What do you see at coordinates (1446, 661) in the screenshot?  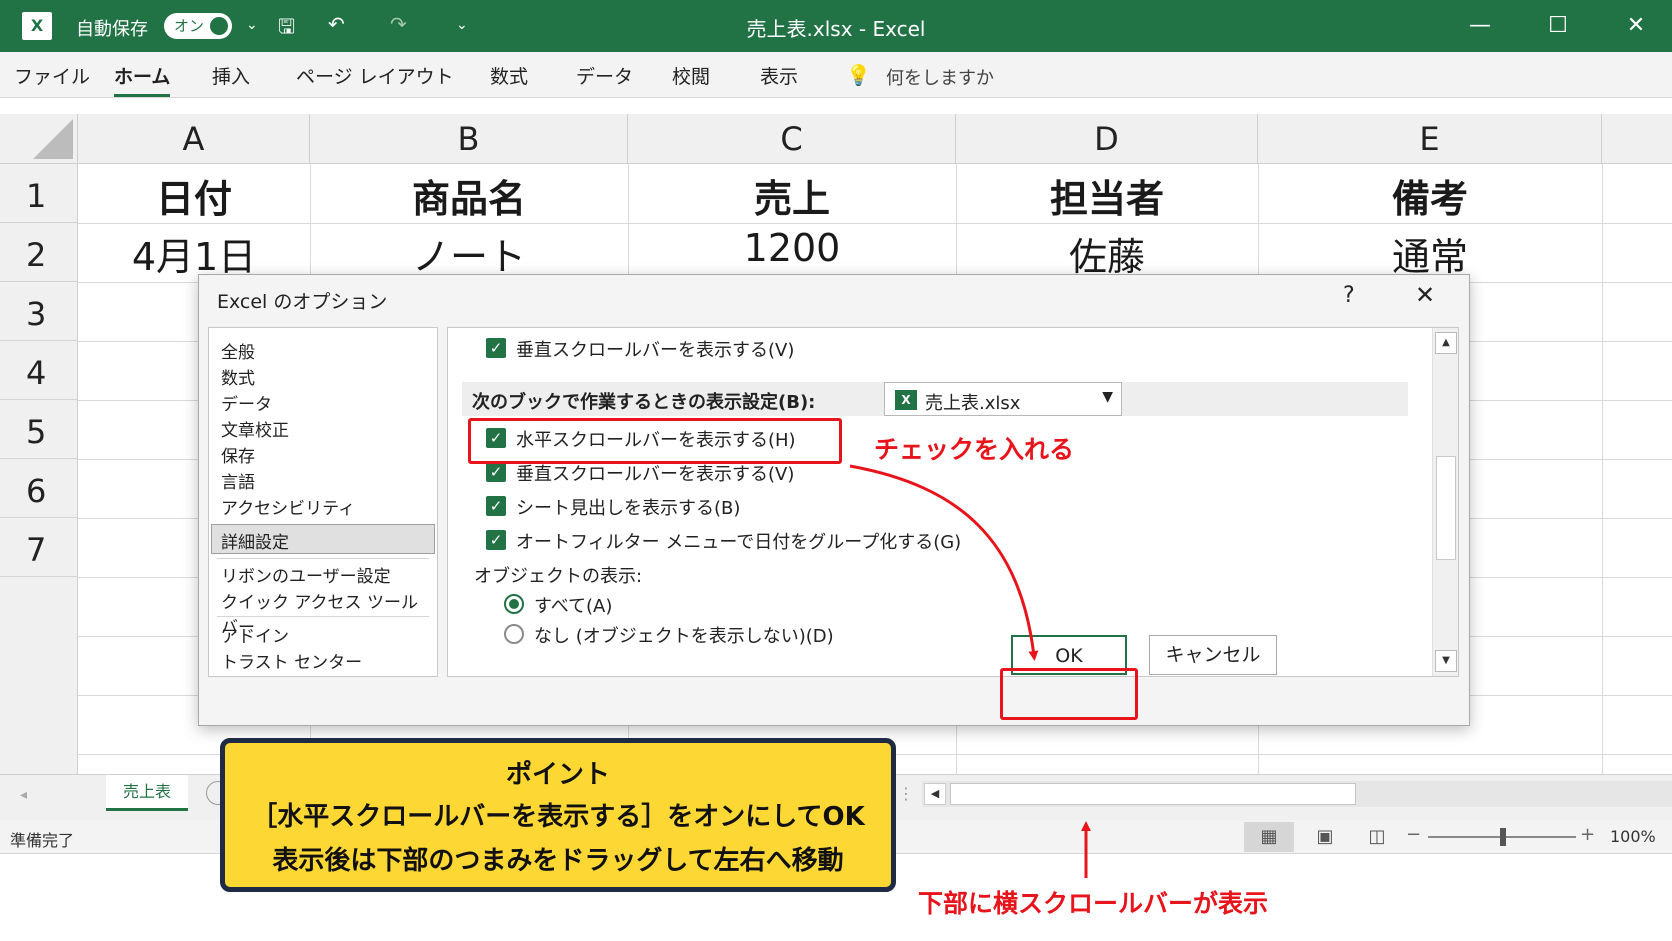 I see `scroll-down-icon: ▼` at bounding box center [1446, 661].